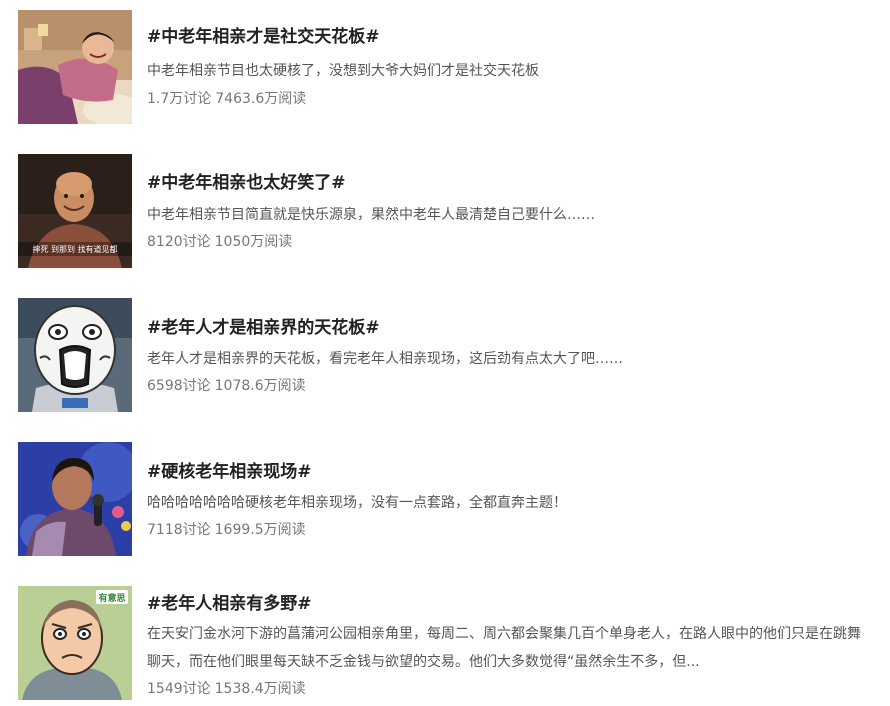 The image size is (890, 706). What do you see at coordinates (260, 386) in the screenshot?
I see `read-count: 1078.6万阅读` at bounding box center [260, 386].